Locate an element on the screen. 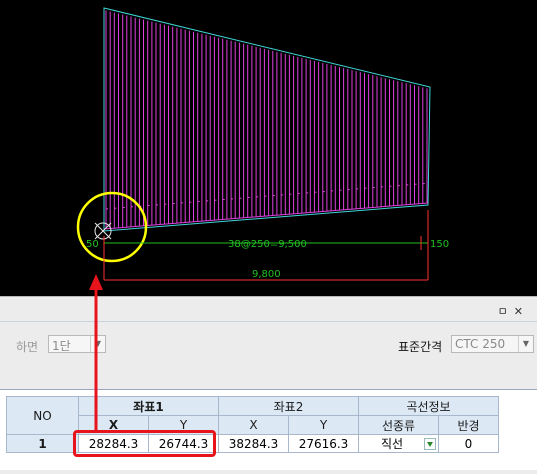 This screenshot has width=537, height=474. col-header-radius: 반경 is located at coordinates (468, 425).